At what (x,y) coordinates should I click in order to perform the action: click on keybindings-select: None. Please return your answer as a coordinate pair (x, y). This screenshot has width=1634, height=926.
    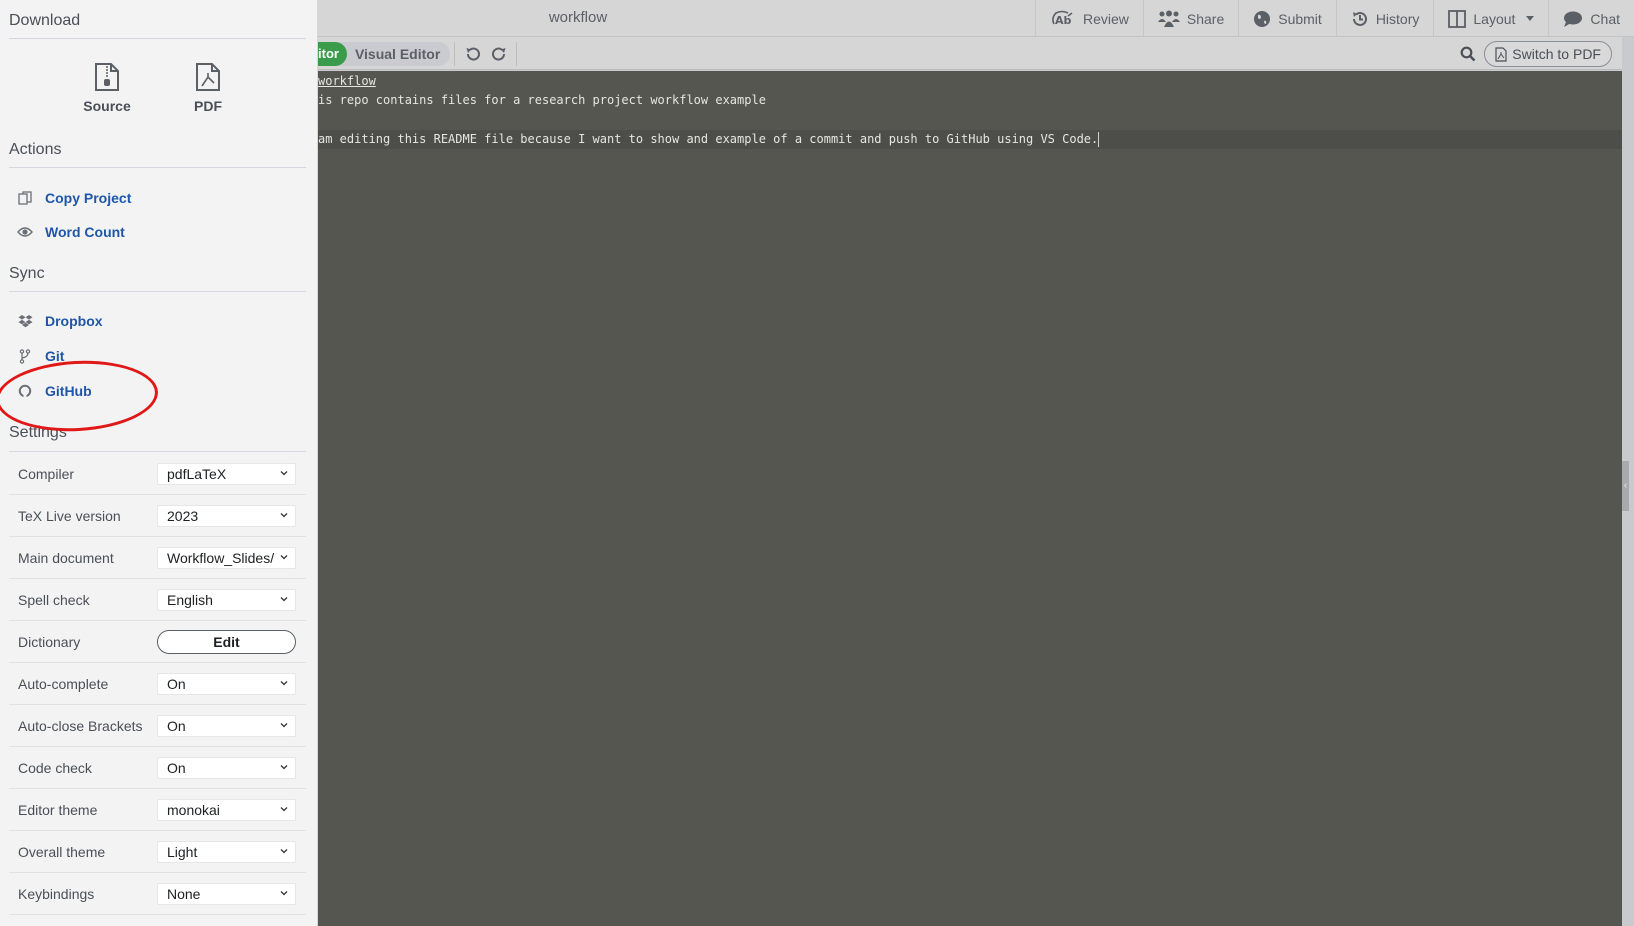
    Looking at the image, I should click on (226, 894).